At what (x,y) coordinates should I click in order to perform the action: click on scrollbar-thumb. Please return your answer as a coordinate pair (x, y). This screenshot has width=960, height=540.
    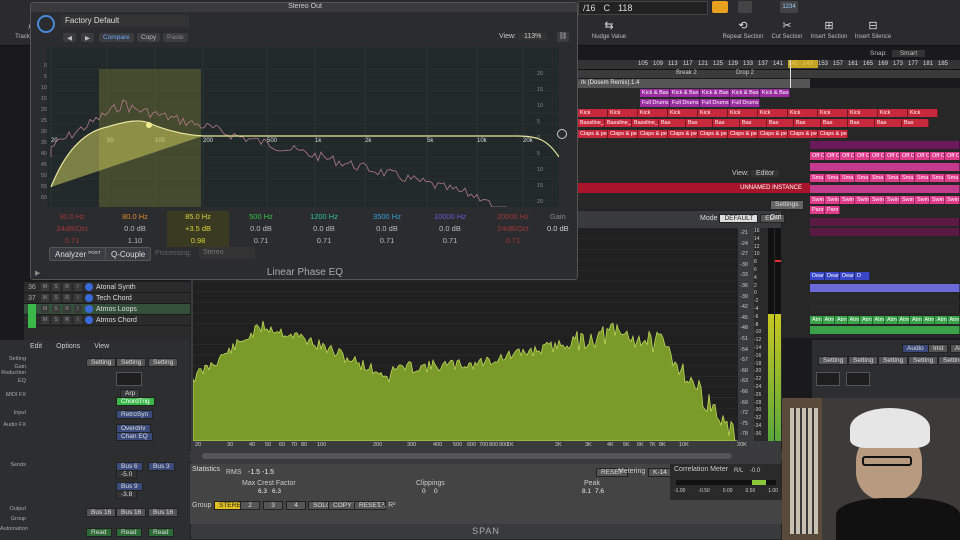
    Looking at the image, I should click on (467, 456).